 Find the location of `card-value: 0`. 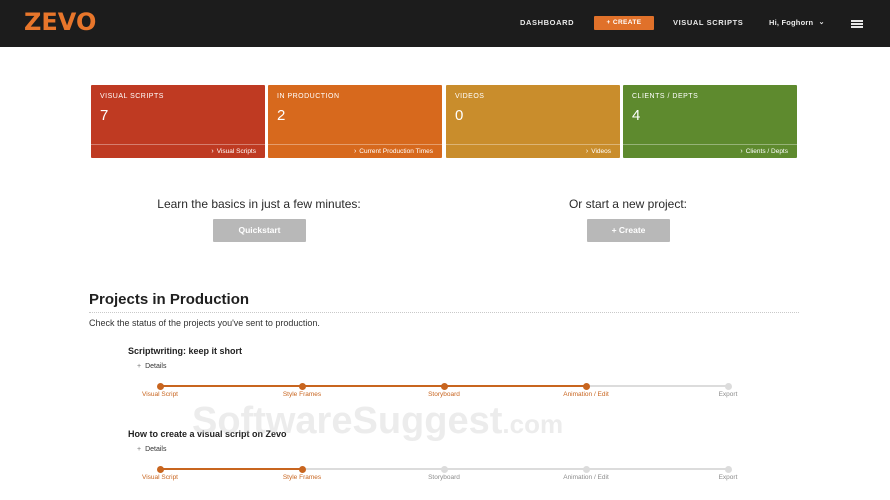

card-value: 0 is located at coordinates (459, 115).